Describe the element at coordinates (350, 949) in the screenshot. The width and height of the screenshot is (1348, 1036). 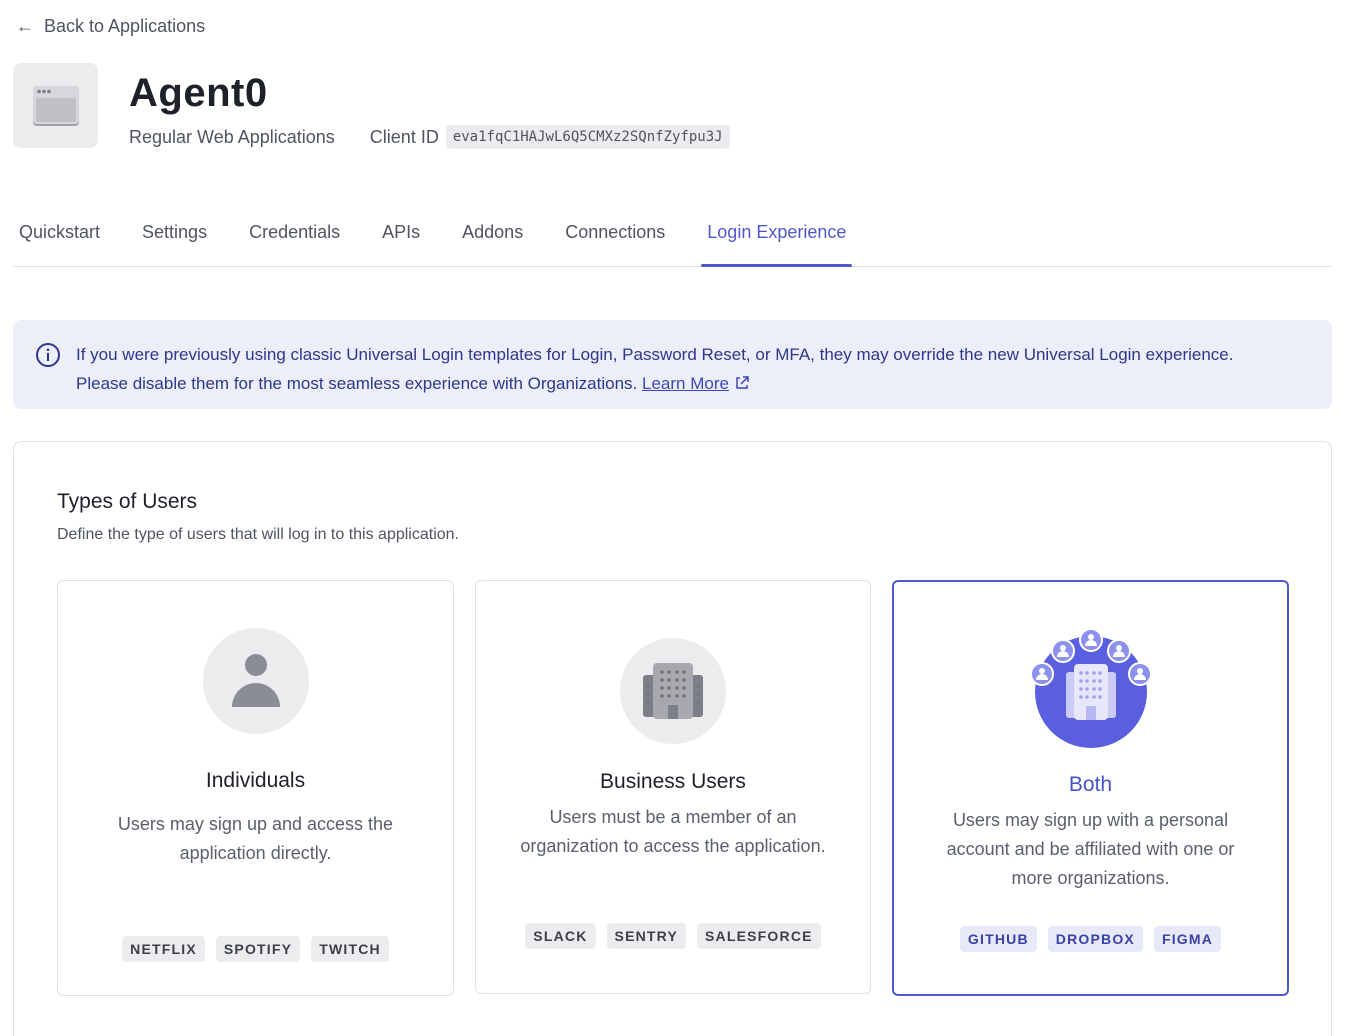
I see `example-tag: TWITCH` at that location.